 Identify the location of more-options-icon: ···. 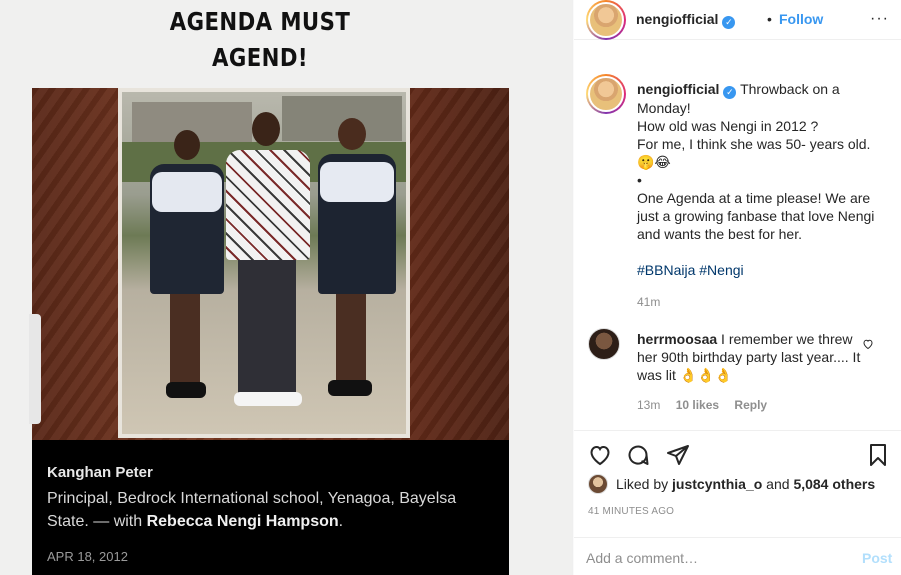
(879, 19).